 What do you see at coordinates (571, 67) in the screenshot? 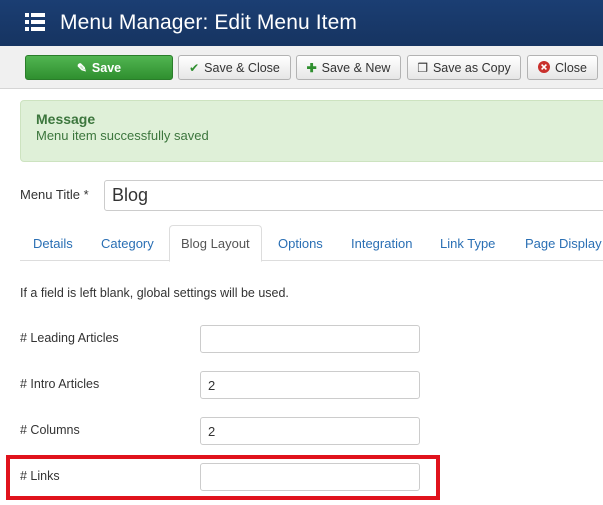
I see `close-label: Close` at bounding box center [571, 67].